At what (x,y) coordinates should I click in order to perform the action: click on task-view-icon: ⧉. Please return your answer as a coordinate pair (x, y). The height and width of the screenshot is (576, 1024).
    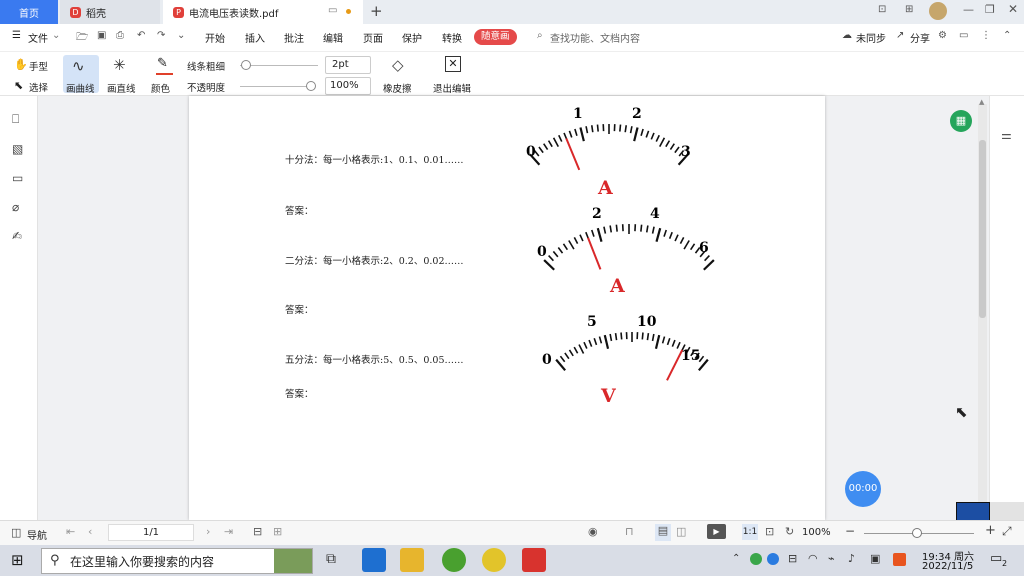
    Looking at the image, I should click on (331, 559).